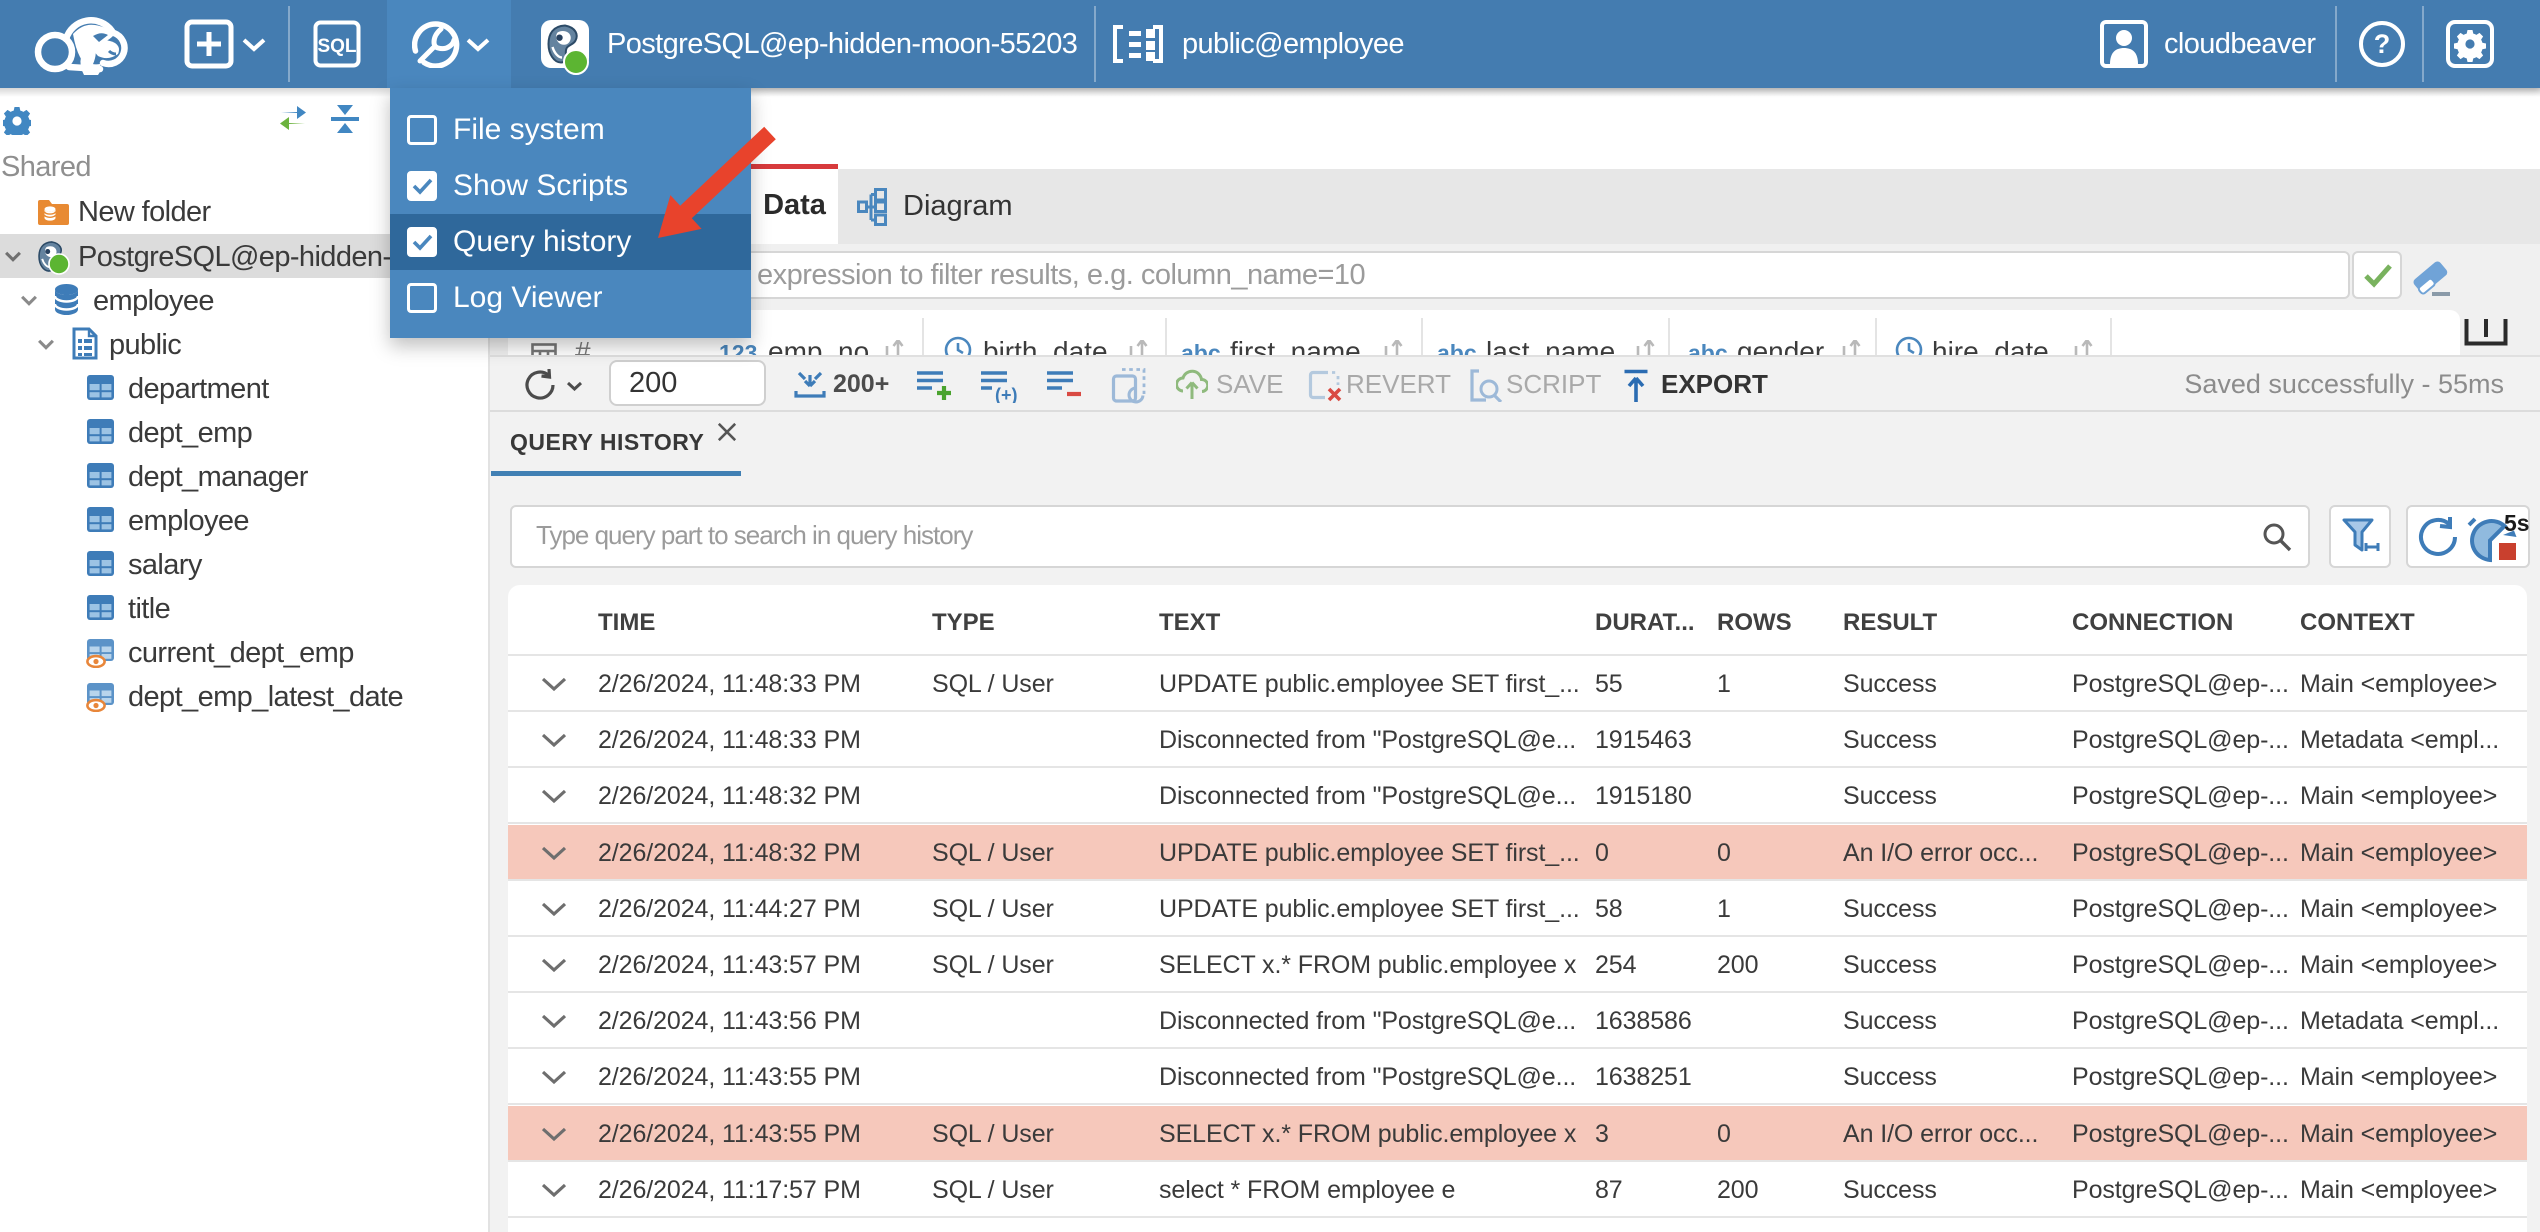 This screenshot has width=2540, height=1232. Describe the element at coordinates (2517, 523) in the screenshot. I see `svg-text: 5s` at that location.